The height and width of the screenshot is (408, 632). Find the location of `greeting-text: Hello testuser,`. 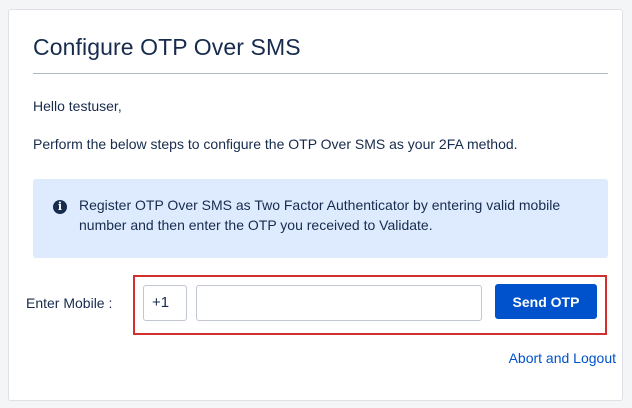

greeting-text: Hello testuser, is located at coordinates (77, 106).